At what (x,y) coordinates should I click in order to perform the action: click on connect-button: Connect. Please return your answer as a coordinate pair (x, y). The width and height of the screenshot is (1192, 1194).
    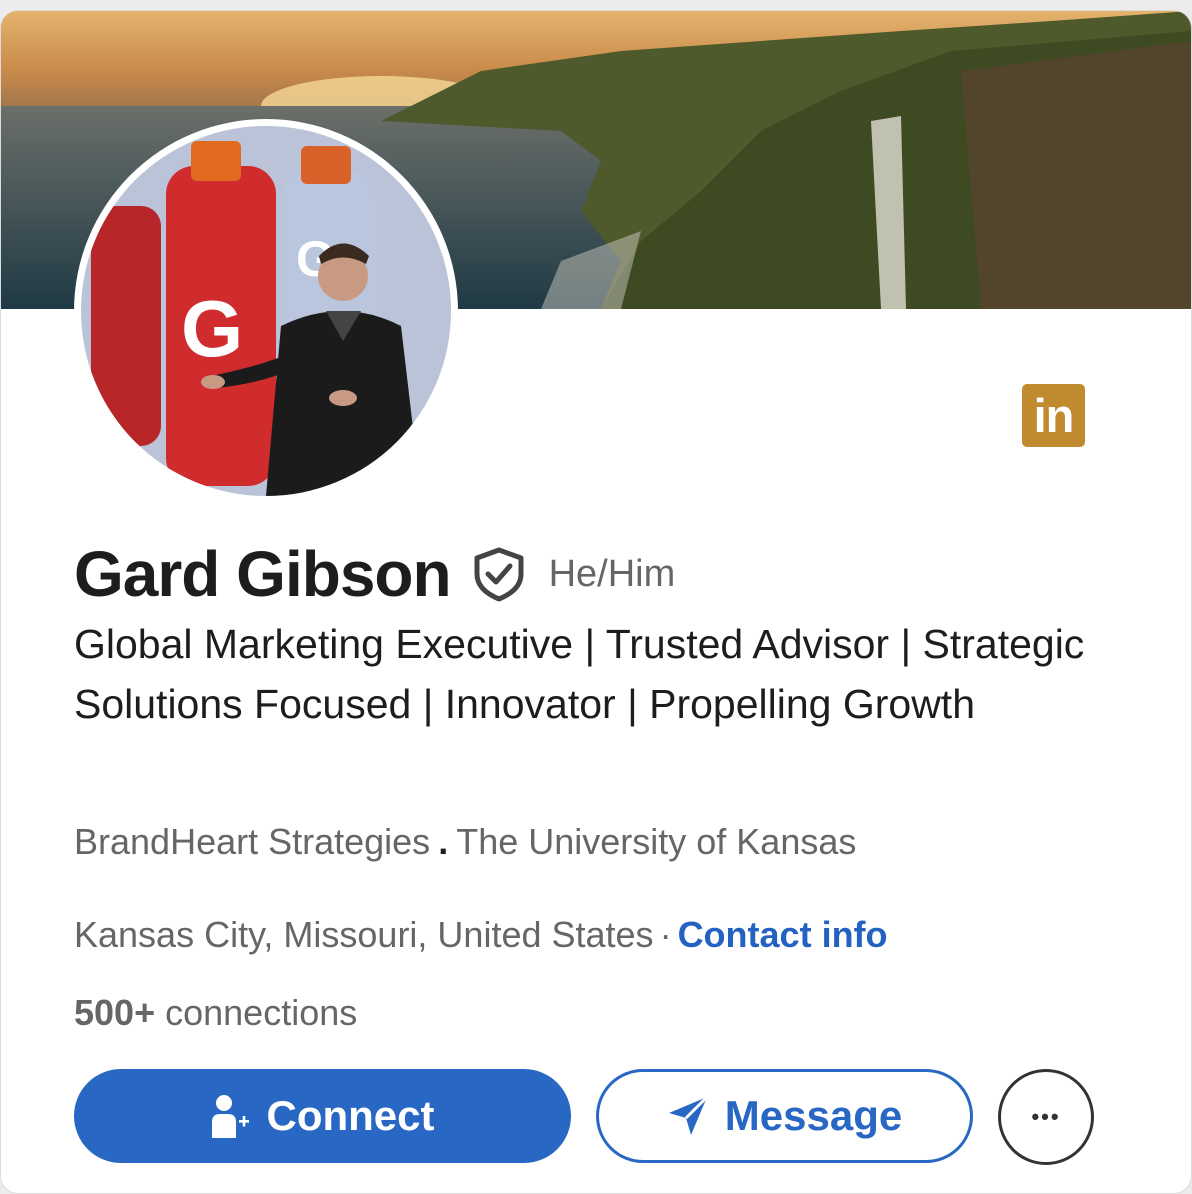
    Looking at the image, I should click on (322, 1116).